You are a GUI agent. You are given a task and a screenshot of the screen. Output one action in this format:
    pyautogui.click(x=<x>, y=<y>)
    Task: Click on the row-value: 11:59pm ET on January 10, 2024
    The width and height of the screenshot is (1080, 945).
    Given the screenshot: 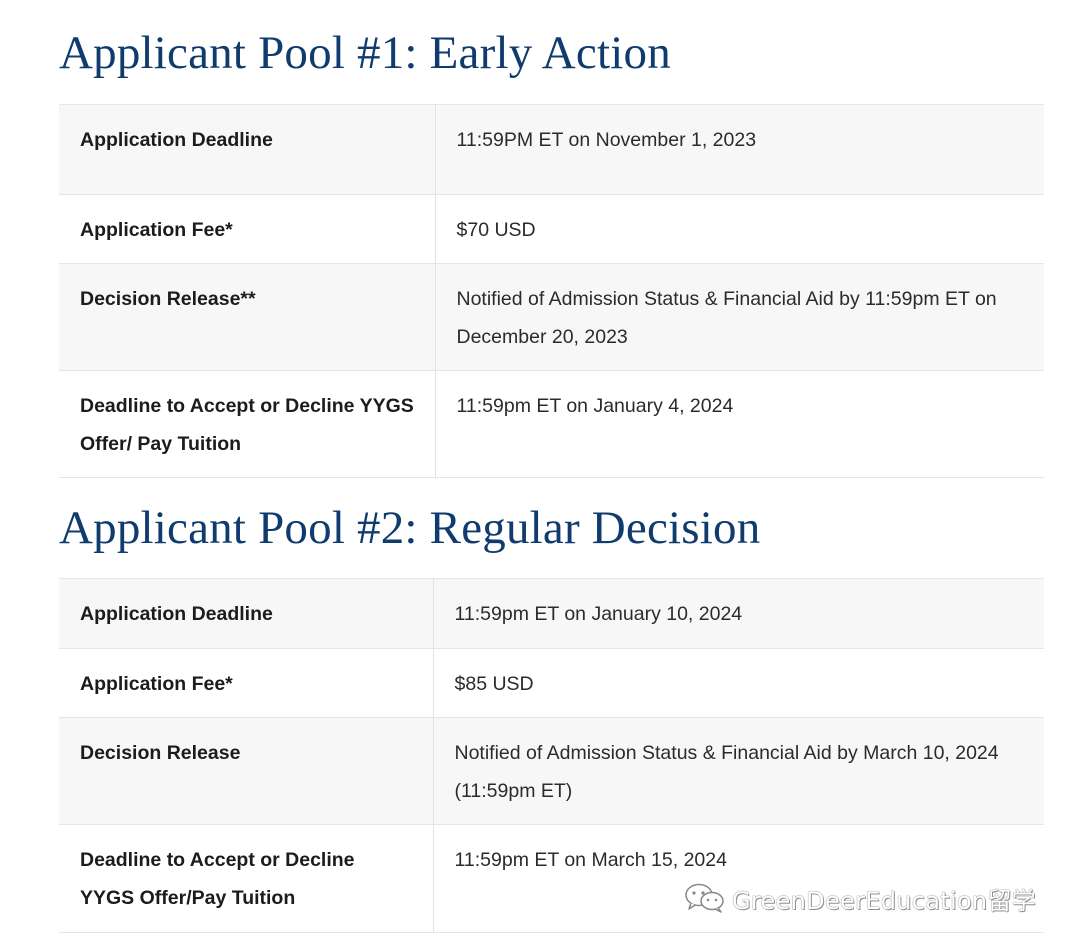 What is the action you would take?
    pyautogui.click(x=738, y=613)
    